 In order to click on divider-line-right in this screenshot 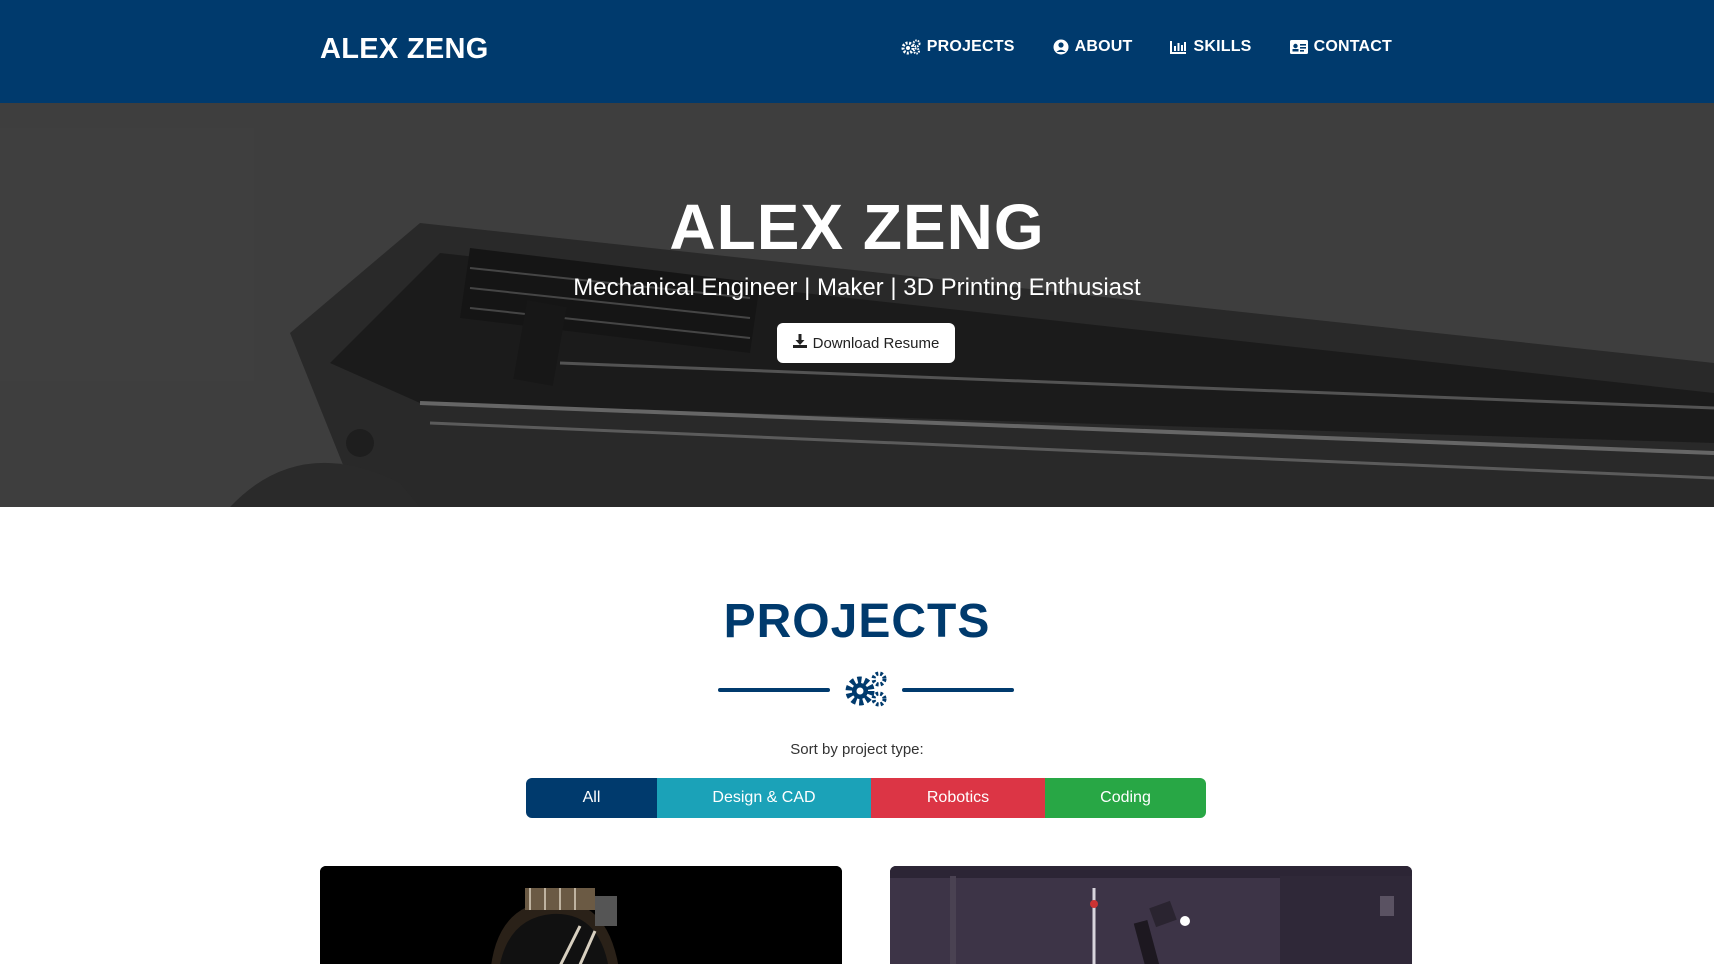, I will do `click(958, 690)`.